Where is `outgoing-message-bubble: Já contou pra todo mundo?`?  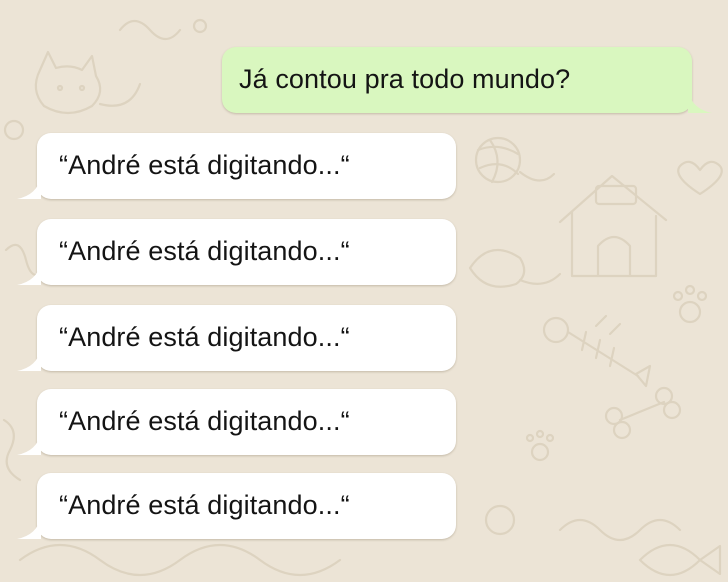 outgoing-message-bubble: Já contou pra todo mundo? is located at coordinates (467, 80).